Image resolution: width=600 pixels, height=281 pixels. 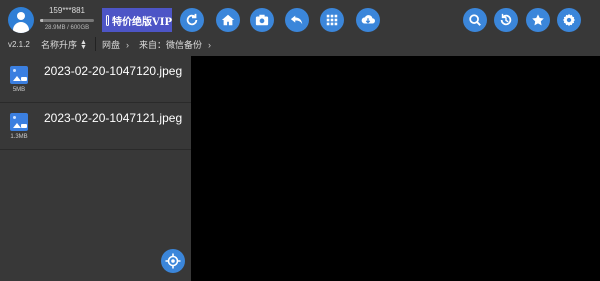 I want to click on vip-icon, so click(x=108, y=20).